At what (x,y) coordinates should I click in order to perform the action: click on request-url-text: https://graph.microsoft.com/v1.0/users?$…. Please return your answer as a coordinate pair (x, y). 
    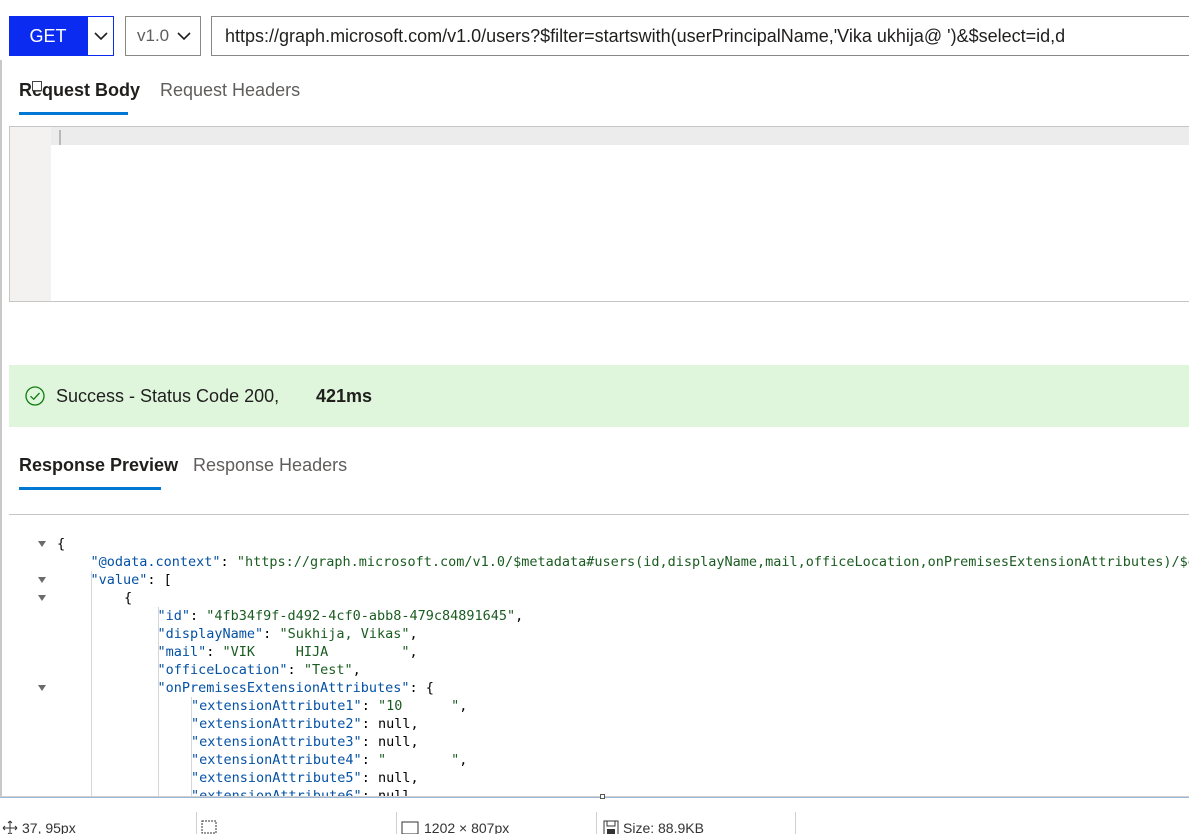
    Looking at the image, I should click on (645, 35).